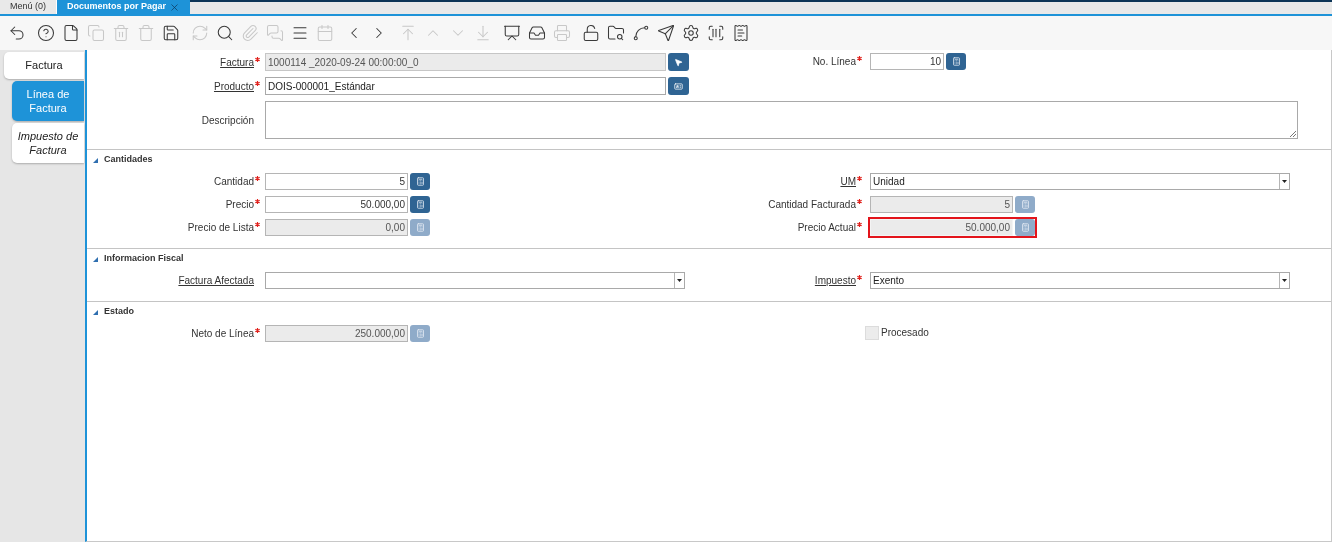 Image resolution: width=1332 pixels, height=542 pixels. Describe the element at coordinates (119, 312) in the screenshot. I see `section-title: Estado` at that location.